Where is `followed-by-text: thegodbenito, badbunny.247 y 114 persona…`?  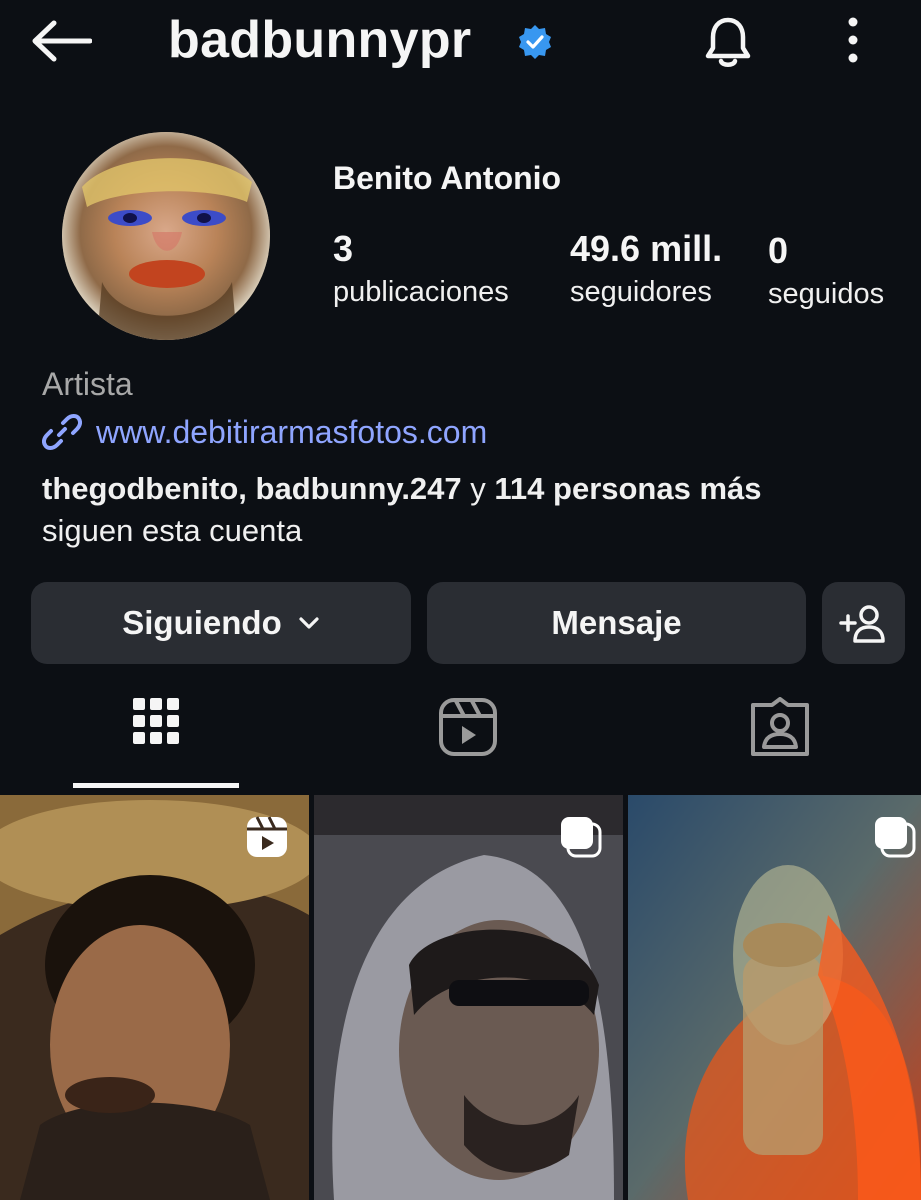 followed-by-text: thegodbenito, badbunny.247 y 114 persona… is located at coordinates (472, 510).